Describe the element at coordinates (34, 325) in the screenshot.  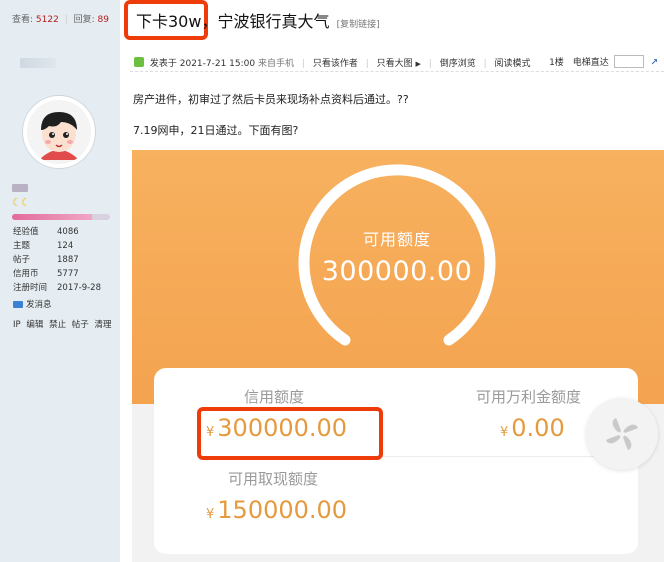
I see `admin-link-edit: 编辑` at that location.